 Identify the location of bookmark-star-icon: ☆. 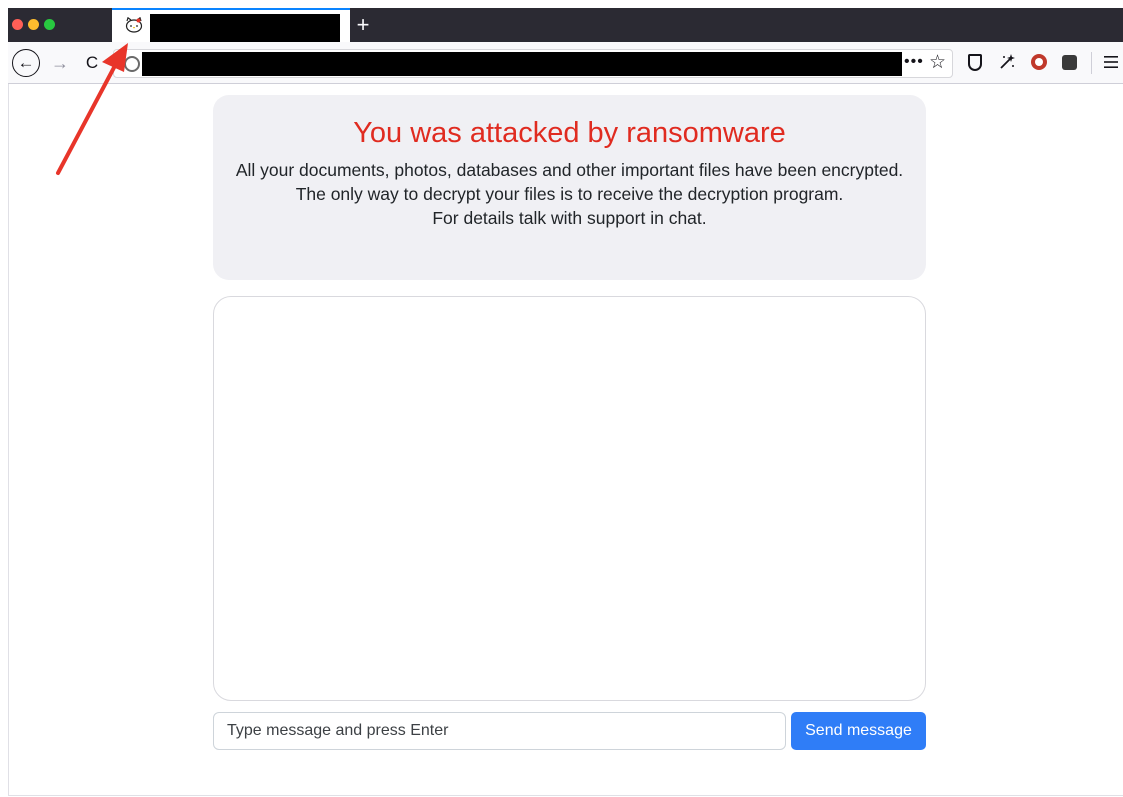
(937, 62).